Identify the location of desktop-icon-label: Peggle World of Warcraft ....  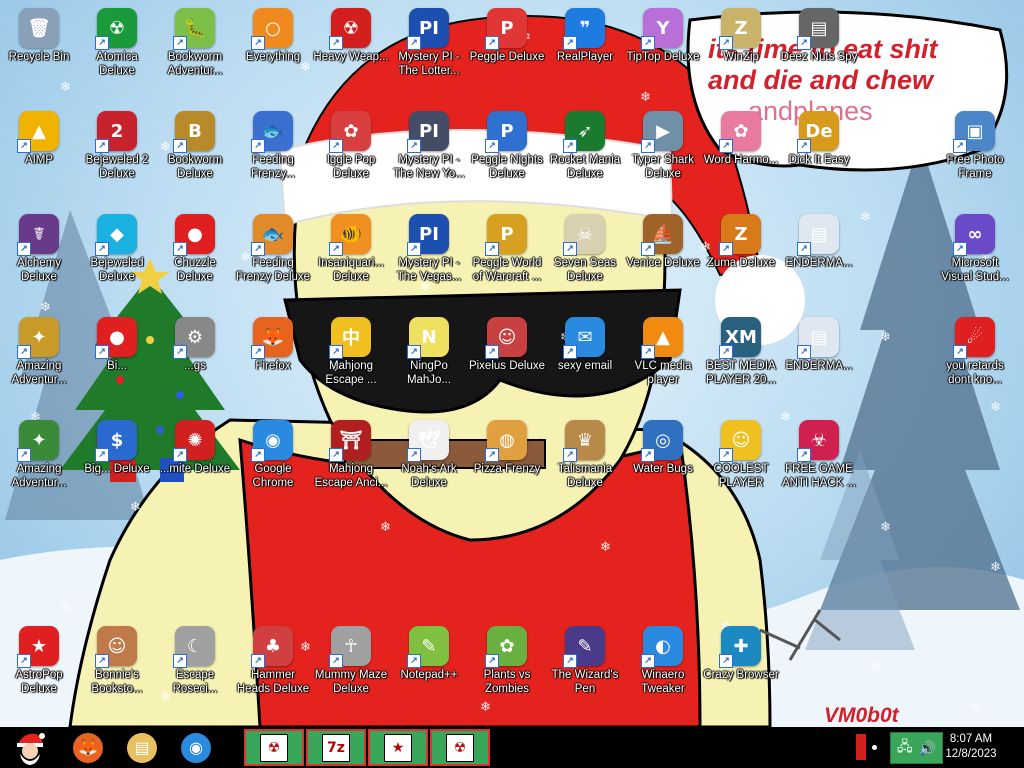
(507, 270).